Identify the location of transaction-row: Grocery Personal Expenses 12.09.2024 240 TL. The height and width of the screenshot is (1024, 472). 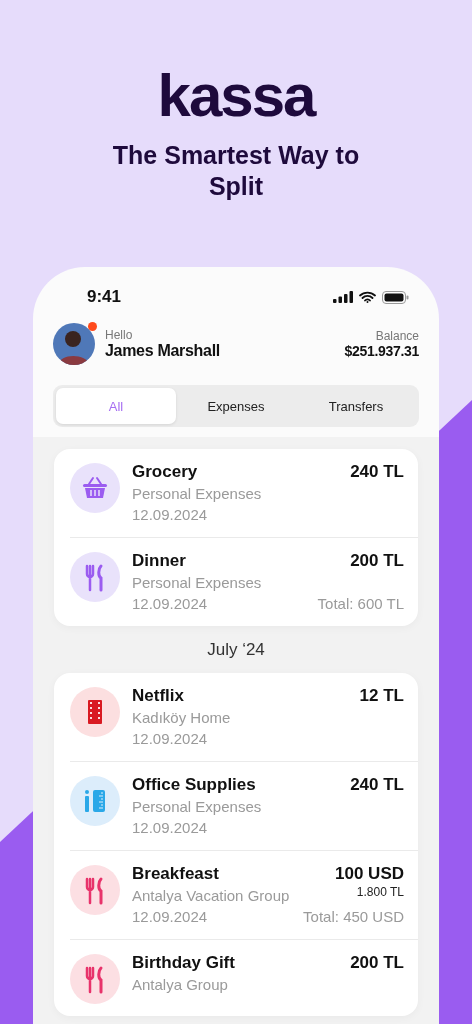
(244, 493).